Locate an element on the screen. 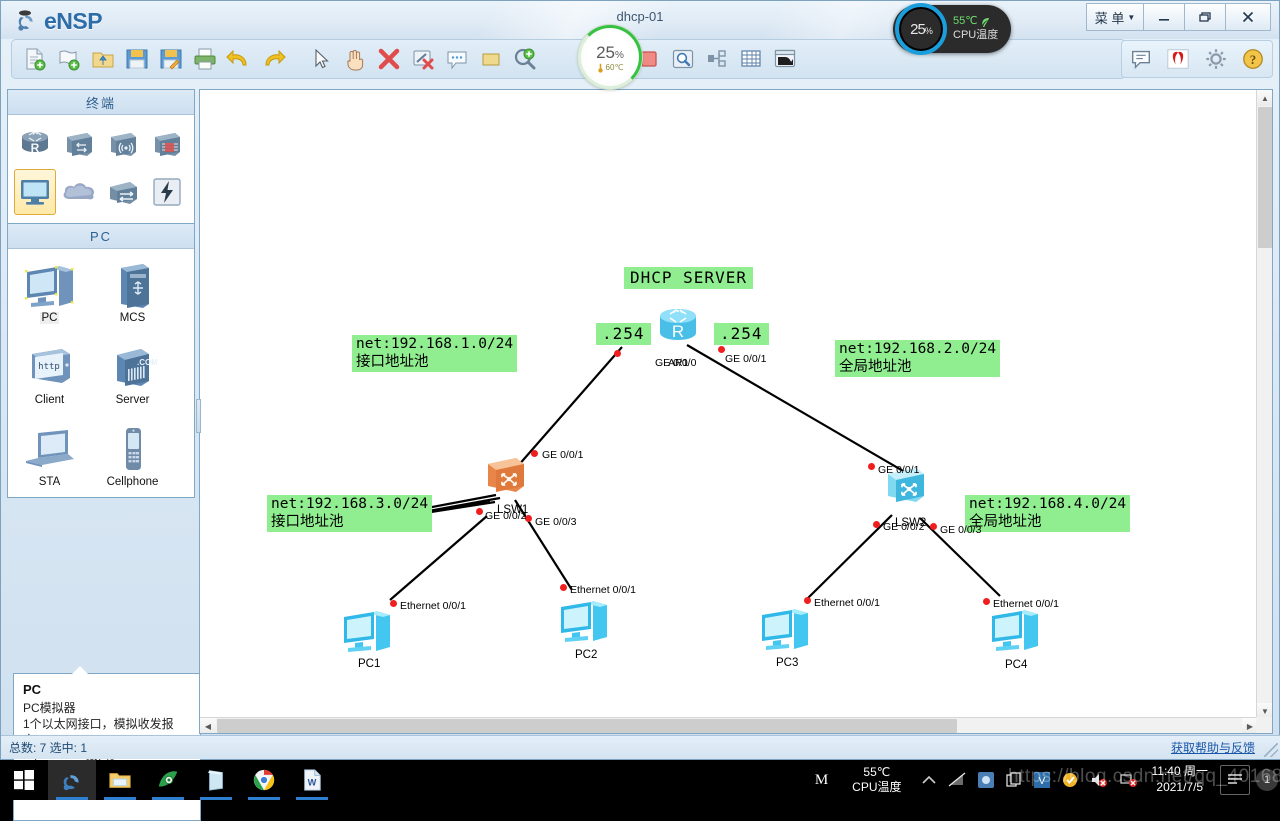  pool-1-tag: net:192.168.1.0/24 接口地址池 is located at coordinates (435, 354).